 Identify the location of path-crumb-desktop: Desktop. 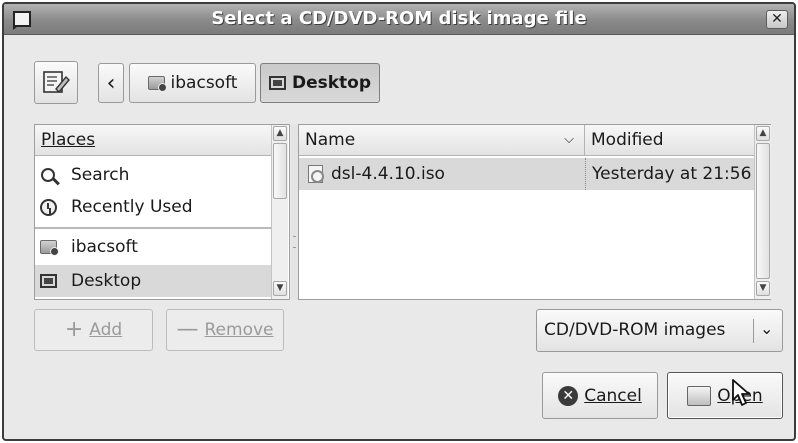
(320, 83).